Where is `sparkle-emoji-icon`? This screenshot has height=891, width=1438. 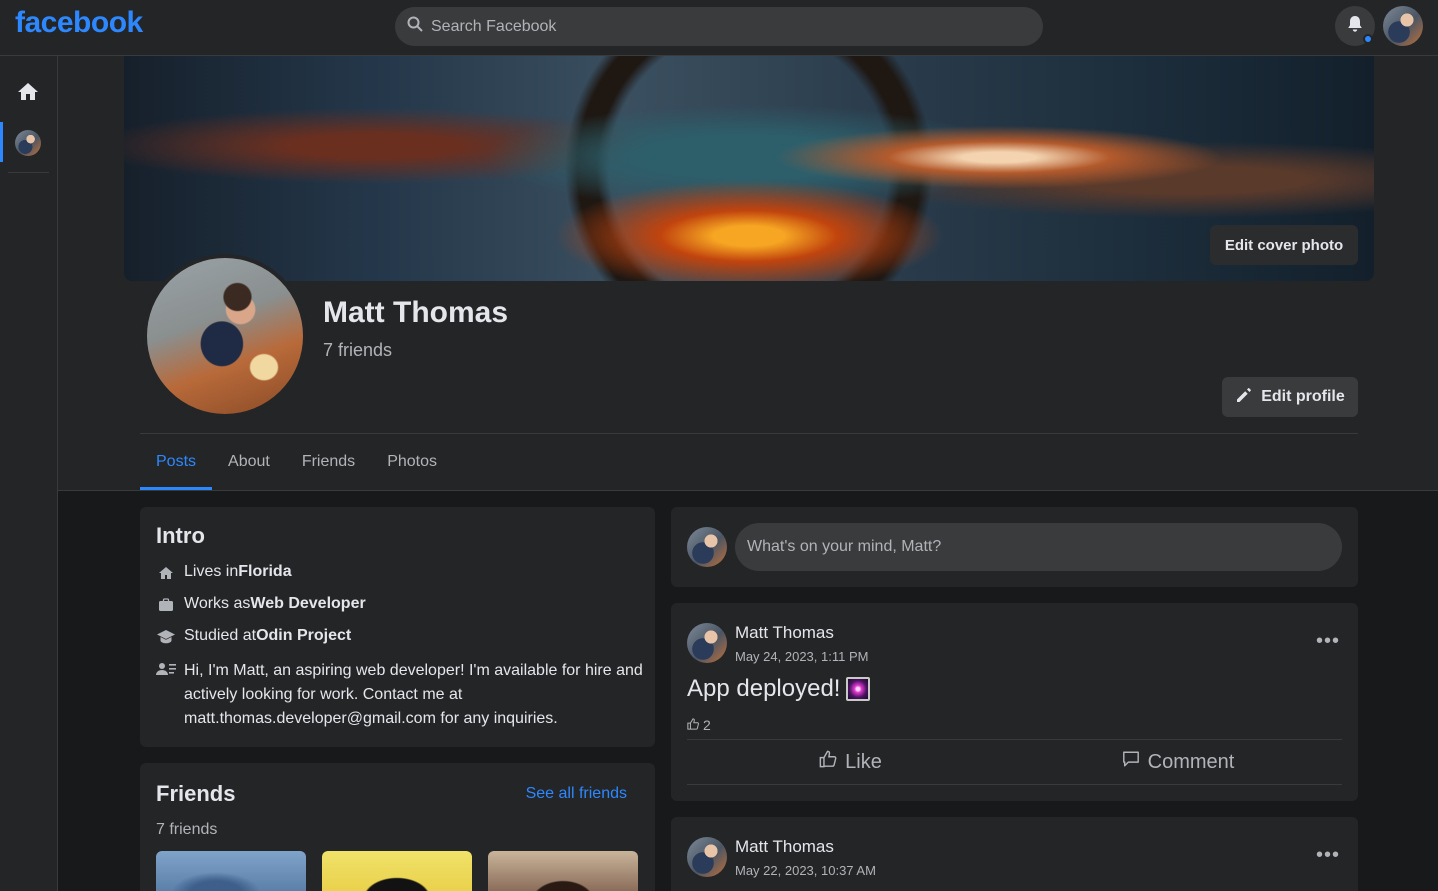 sparkle-emoji-icon is located at coordinates (858, 689).